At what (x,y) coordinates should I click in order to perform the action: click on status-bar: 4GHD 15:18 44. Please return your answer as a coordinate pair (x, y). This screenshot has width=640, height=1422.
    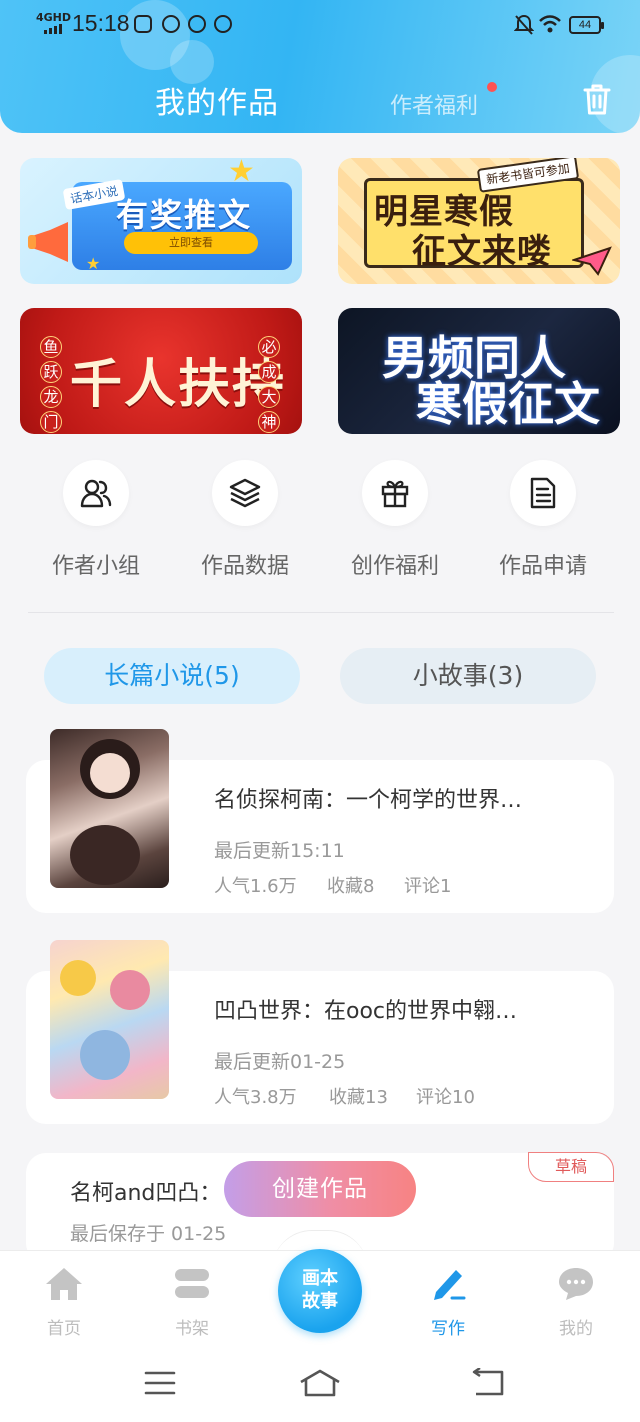
    Looking at the image, I should click on (320, 25).